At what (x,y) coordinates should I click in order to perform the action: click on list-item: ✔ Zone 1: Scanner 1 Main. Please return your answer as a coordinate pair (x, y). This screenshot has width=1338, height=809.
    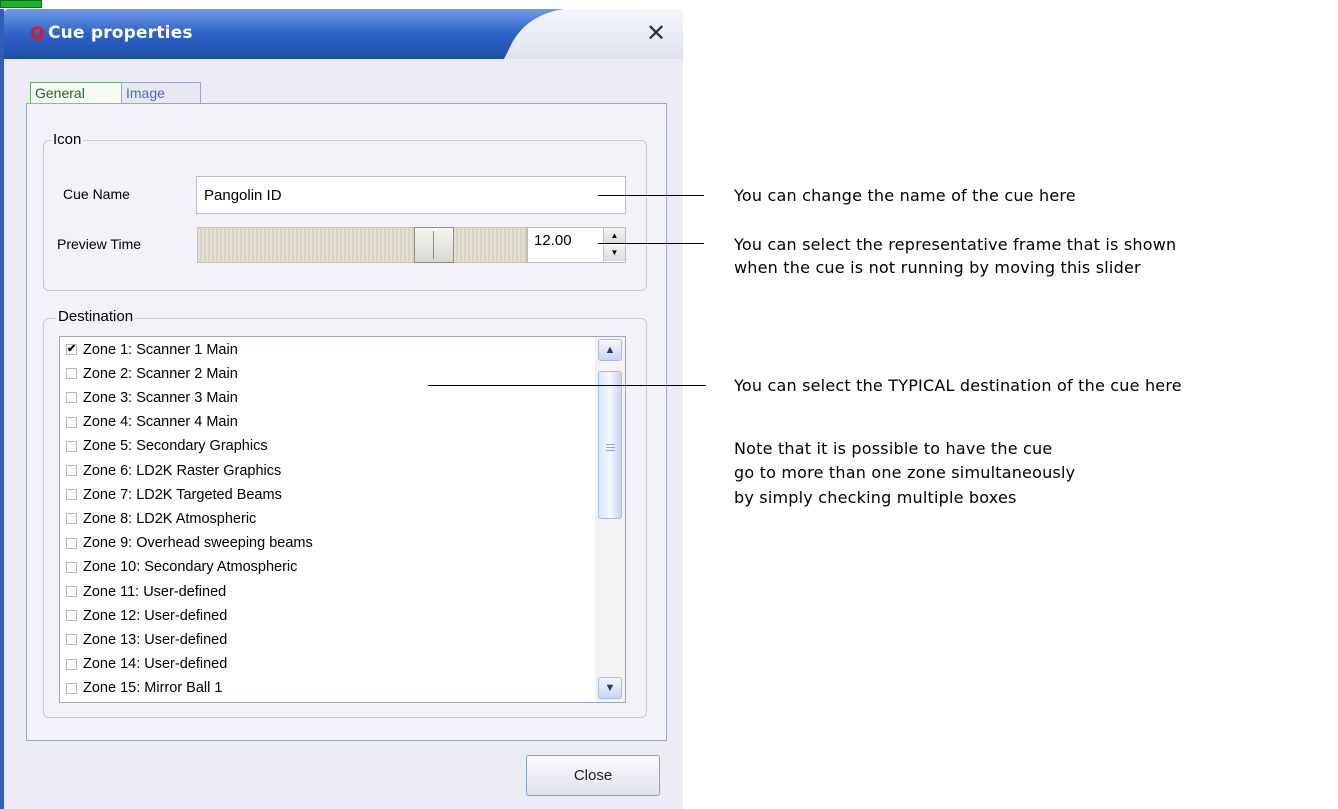
    Looking at the image, I should click on (152, 349).